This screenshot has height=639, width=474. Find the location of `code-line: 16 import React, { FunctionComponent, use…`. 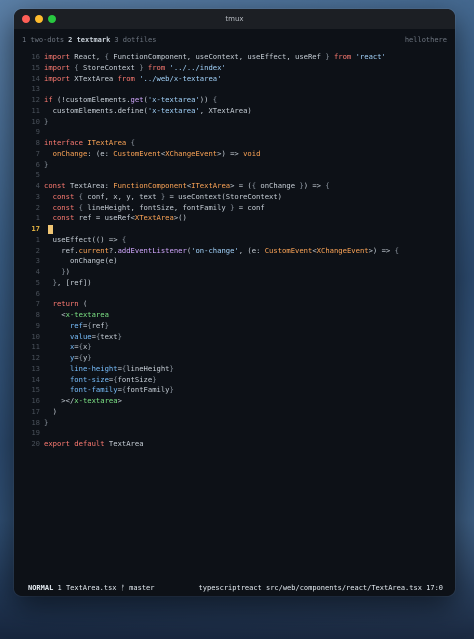

code-line: 16 import React, { FunctionComponent, use… is located at coordinates (234, 57).